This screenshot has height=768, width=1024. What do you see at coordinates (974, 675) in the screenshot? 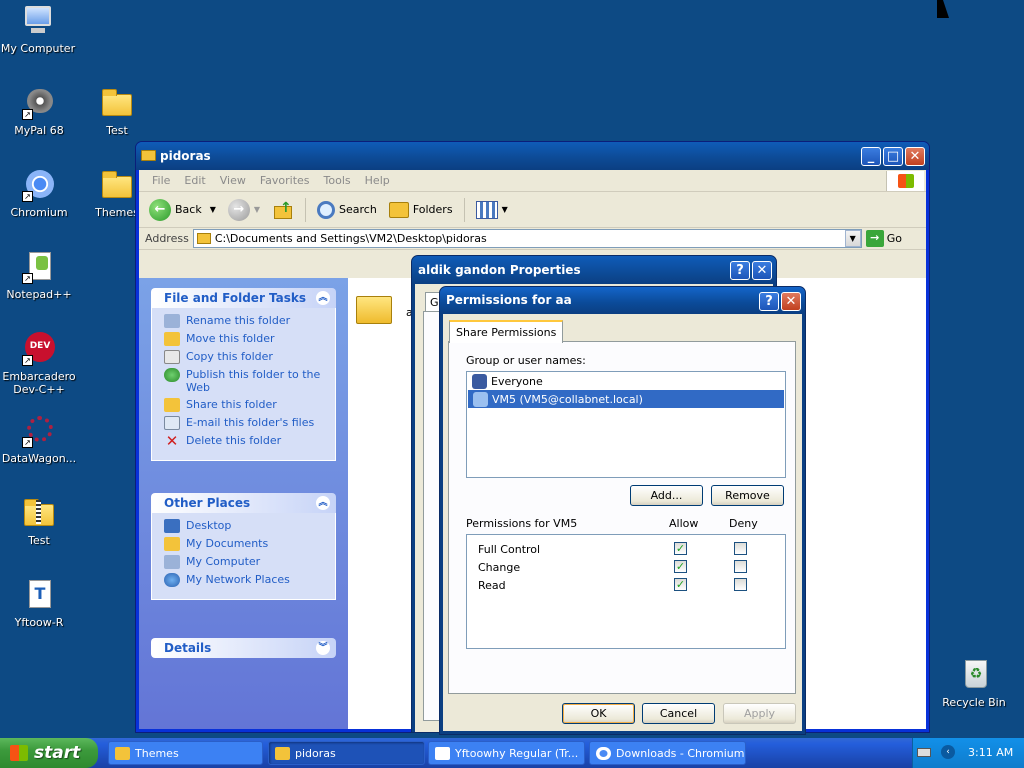
I see `recycle-bin-icon: ♻` at bounding box center [974, 675].